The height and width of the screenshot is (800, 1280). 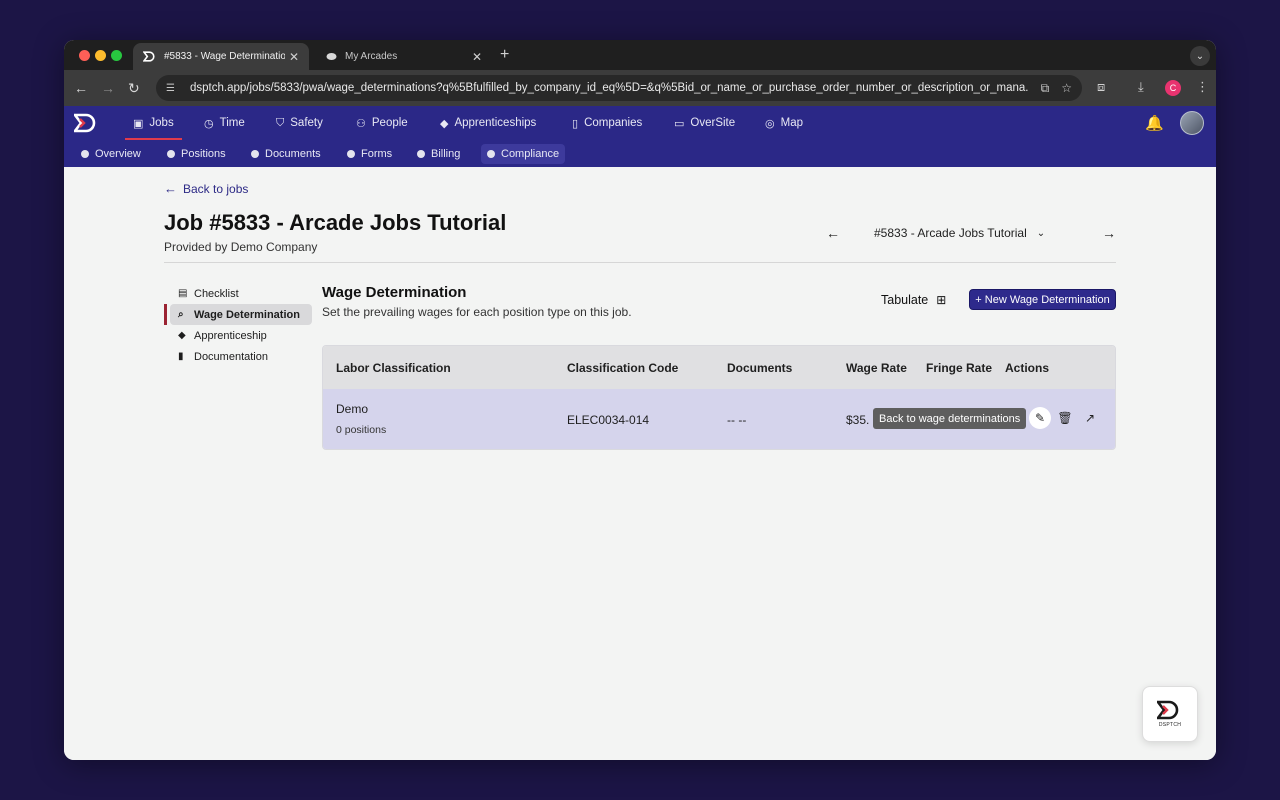 What do you see at coordinates (1200, 56) in the screenshot?
I see `tab-search-chevron-icon: ⌄` at bounding box center [1200, 56].